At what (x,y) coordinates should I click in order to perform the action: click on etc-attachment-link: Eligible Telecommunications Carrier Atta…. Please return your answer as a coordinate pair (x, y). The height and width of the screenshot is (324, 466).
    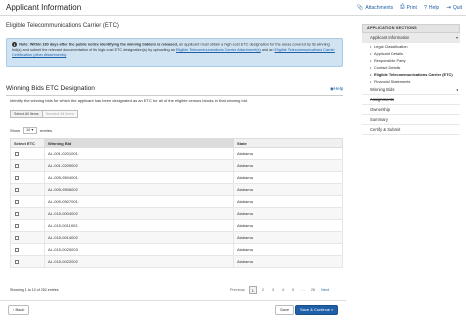
    Looking at the image, I should click on (218, 50).